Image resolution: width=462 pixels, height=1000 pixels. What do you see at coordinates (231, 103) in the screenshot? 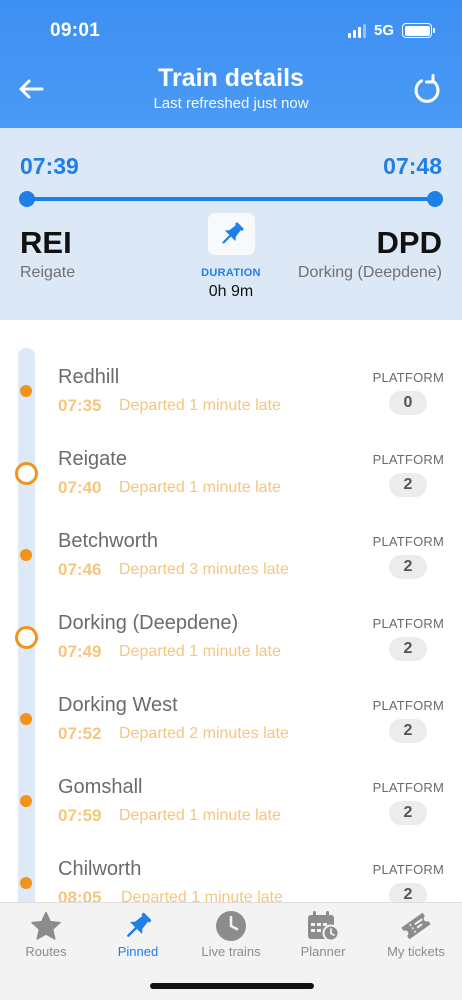
I see `last-refreshed: Last refreshed just now` at bounding box center [231, 103].